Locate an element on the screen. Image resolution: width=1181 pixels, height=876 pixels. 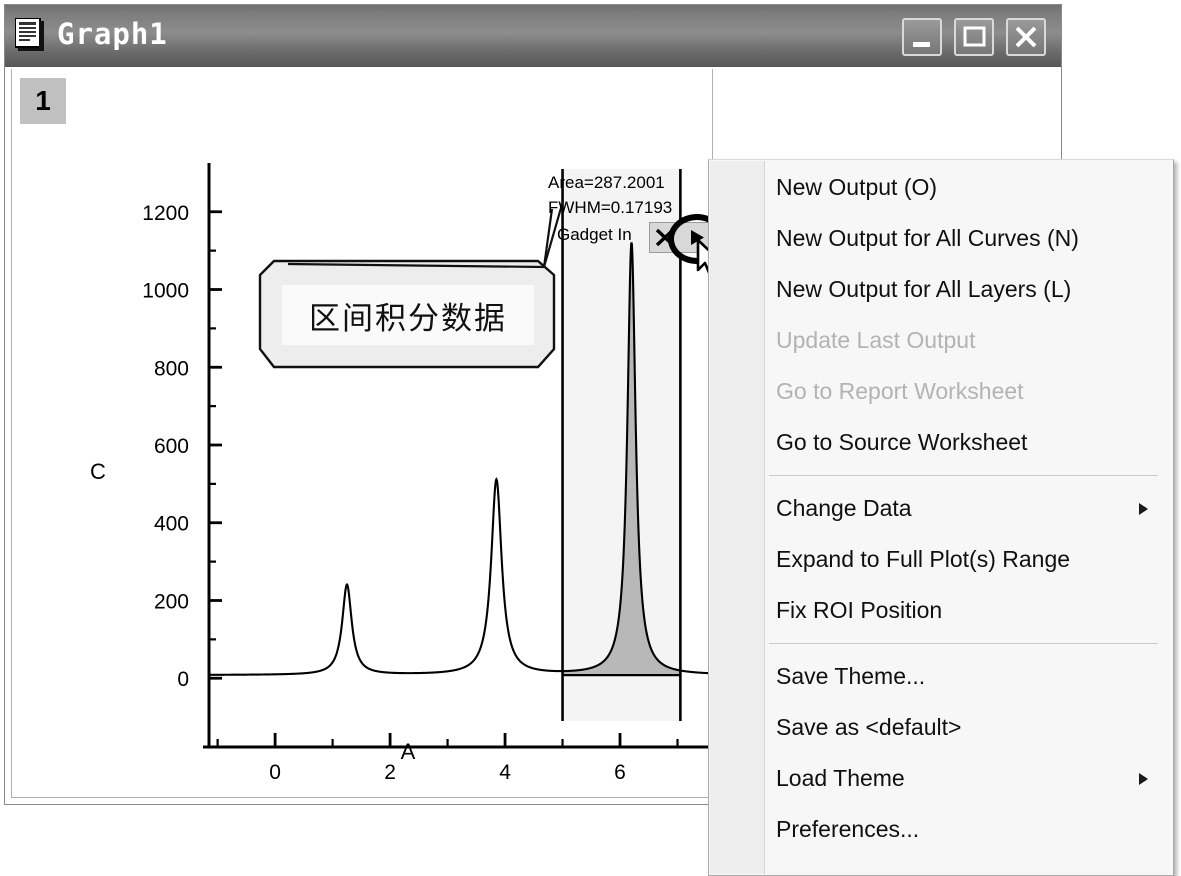
gadget-area-label: Area=287.2001 is located at coordinates (606, 182).